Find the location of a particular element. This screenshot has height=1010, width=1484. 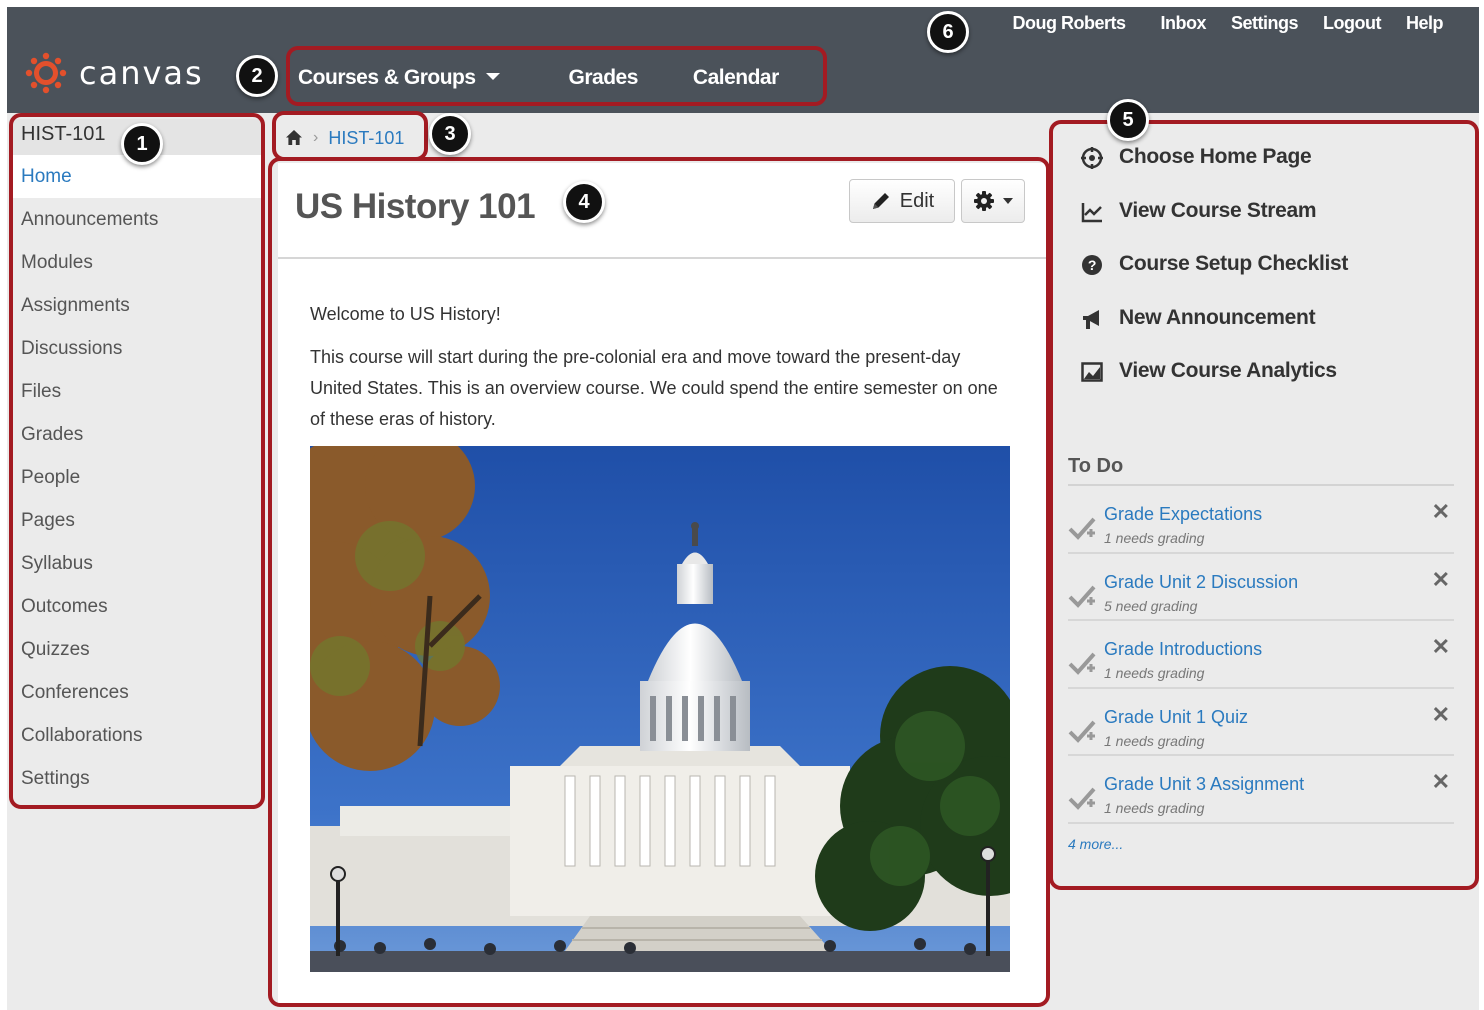

gear-icon is located at coordinates (984, 201).